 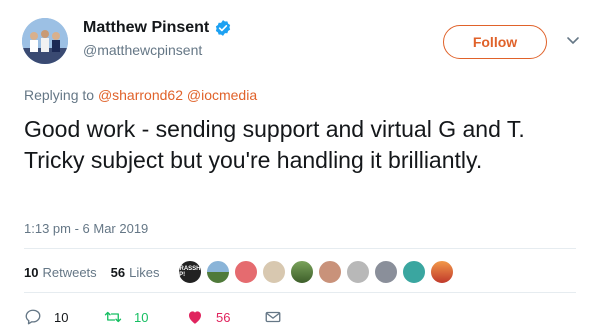 What do you see at coordinates (46, 317) in the screenshot?
I see `reply-button: 10` at bounding box center [46, 317].